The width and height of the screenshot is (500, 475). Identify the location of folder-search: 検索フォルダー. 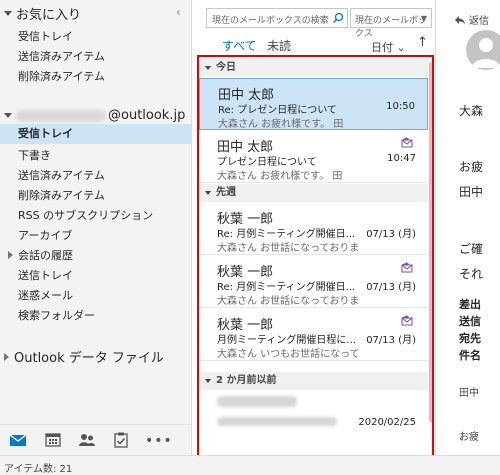
(56, 315).